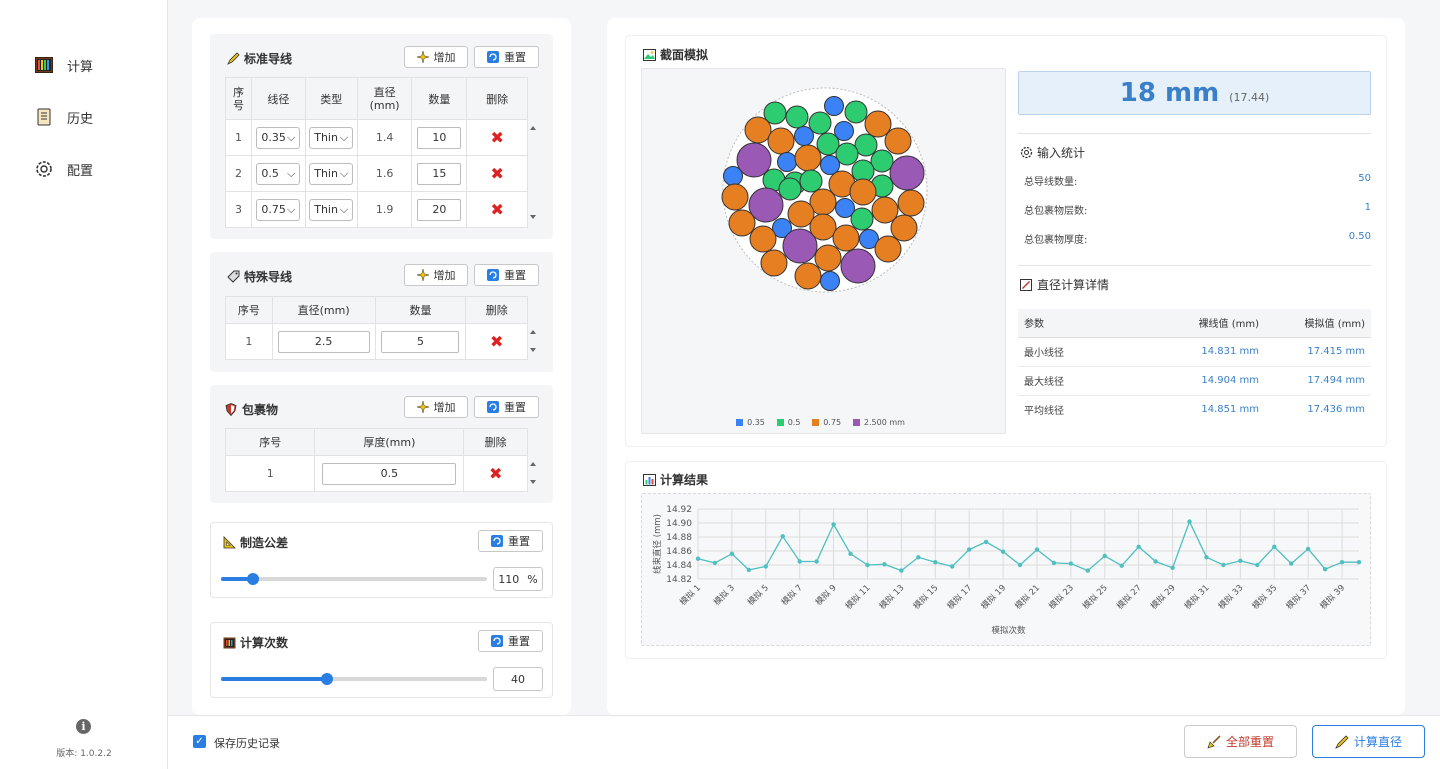  I want to click on count-input: 20, so click(439, 209).